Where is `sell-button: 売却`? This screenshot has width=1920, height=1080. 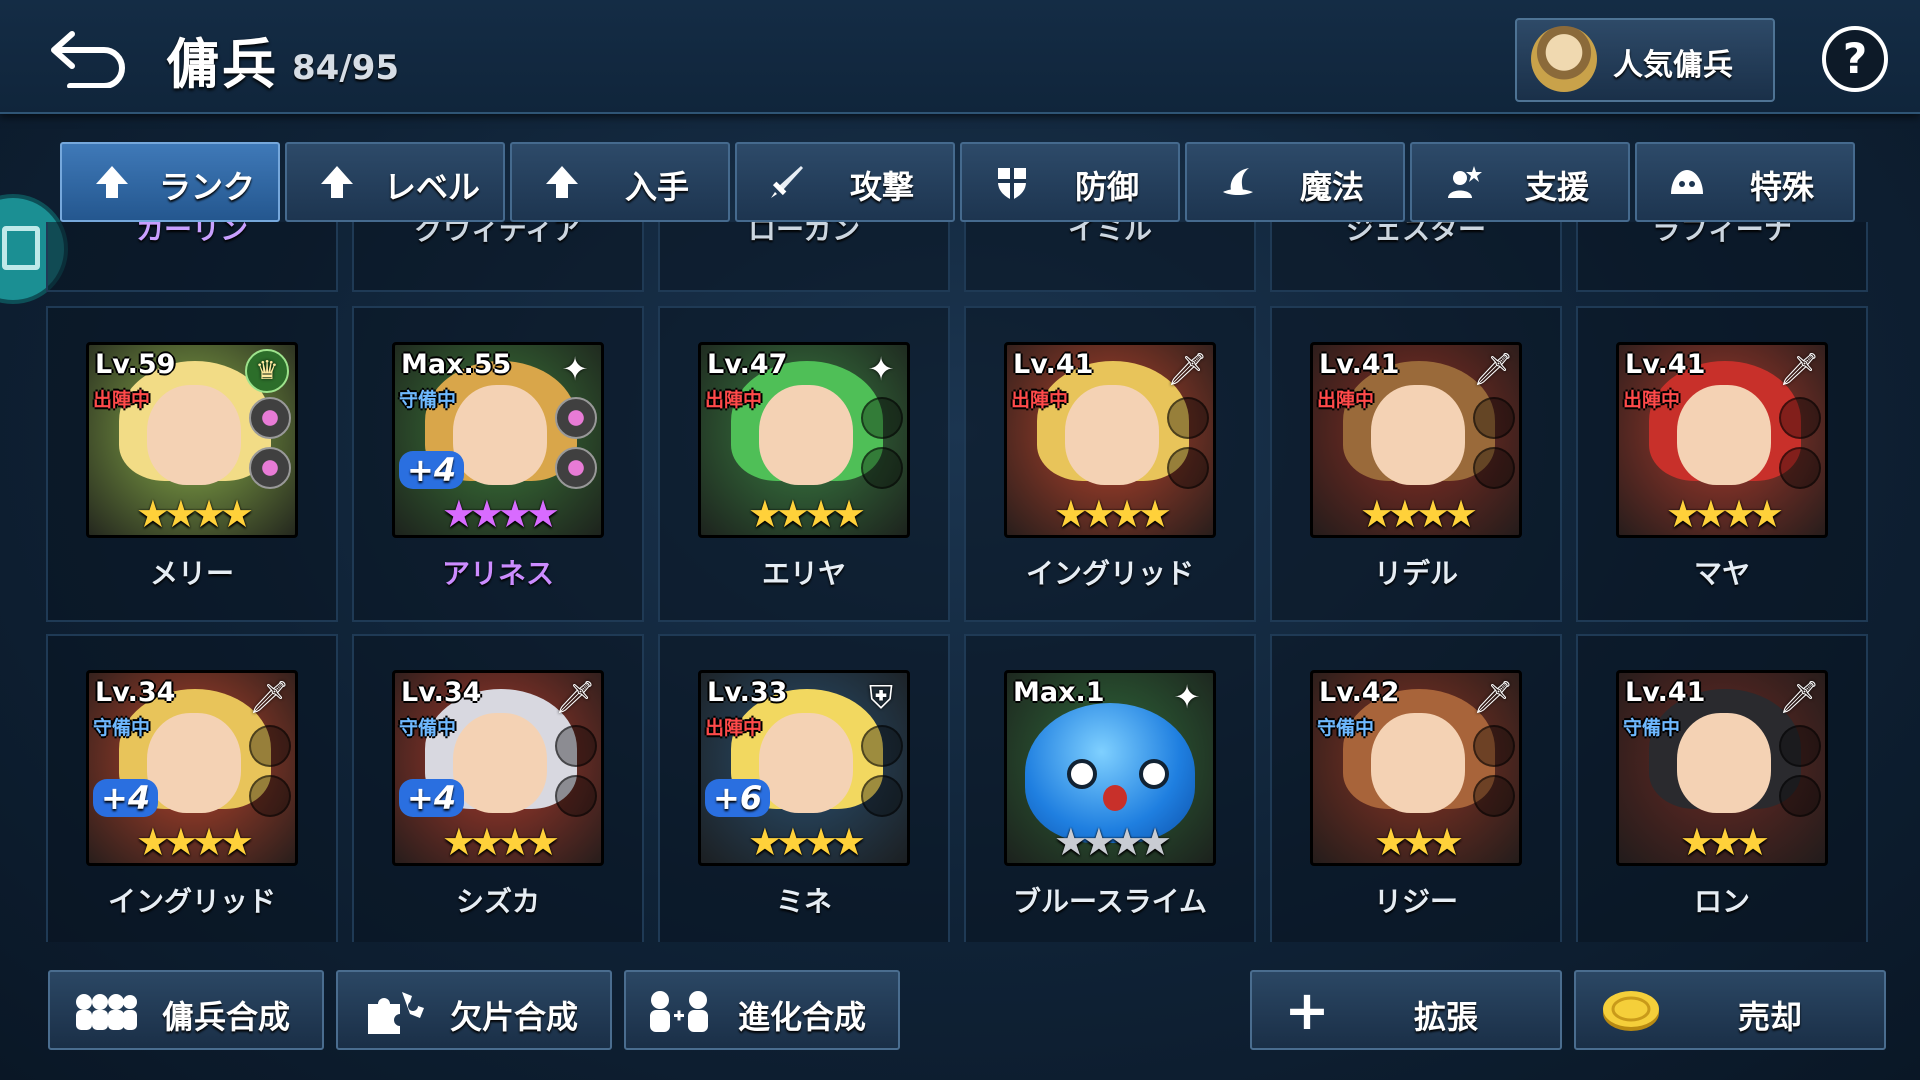 sell-button: 売却 is located at coordinates (1730, 1010).